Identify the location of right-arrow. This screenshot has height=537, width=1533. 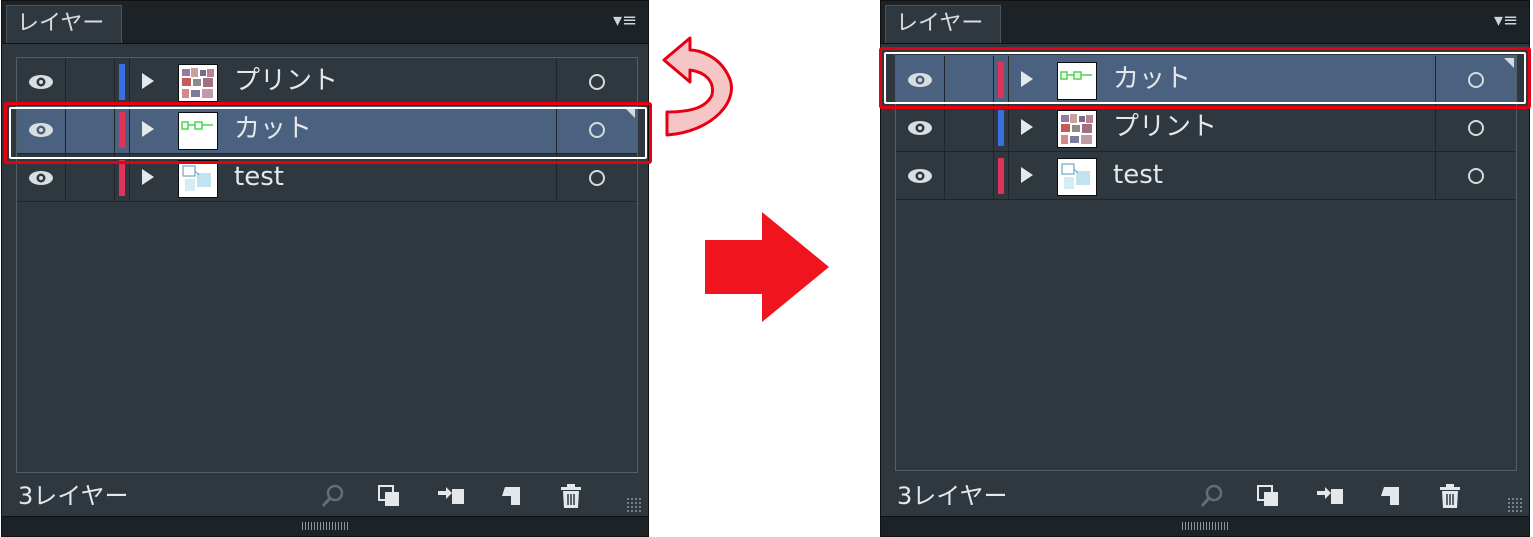
(767, 267).